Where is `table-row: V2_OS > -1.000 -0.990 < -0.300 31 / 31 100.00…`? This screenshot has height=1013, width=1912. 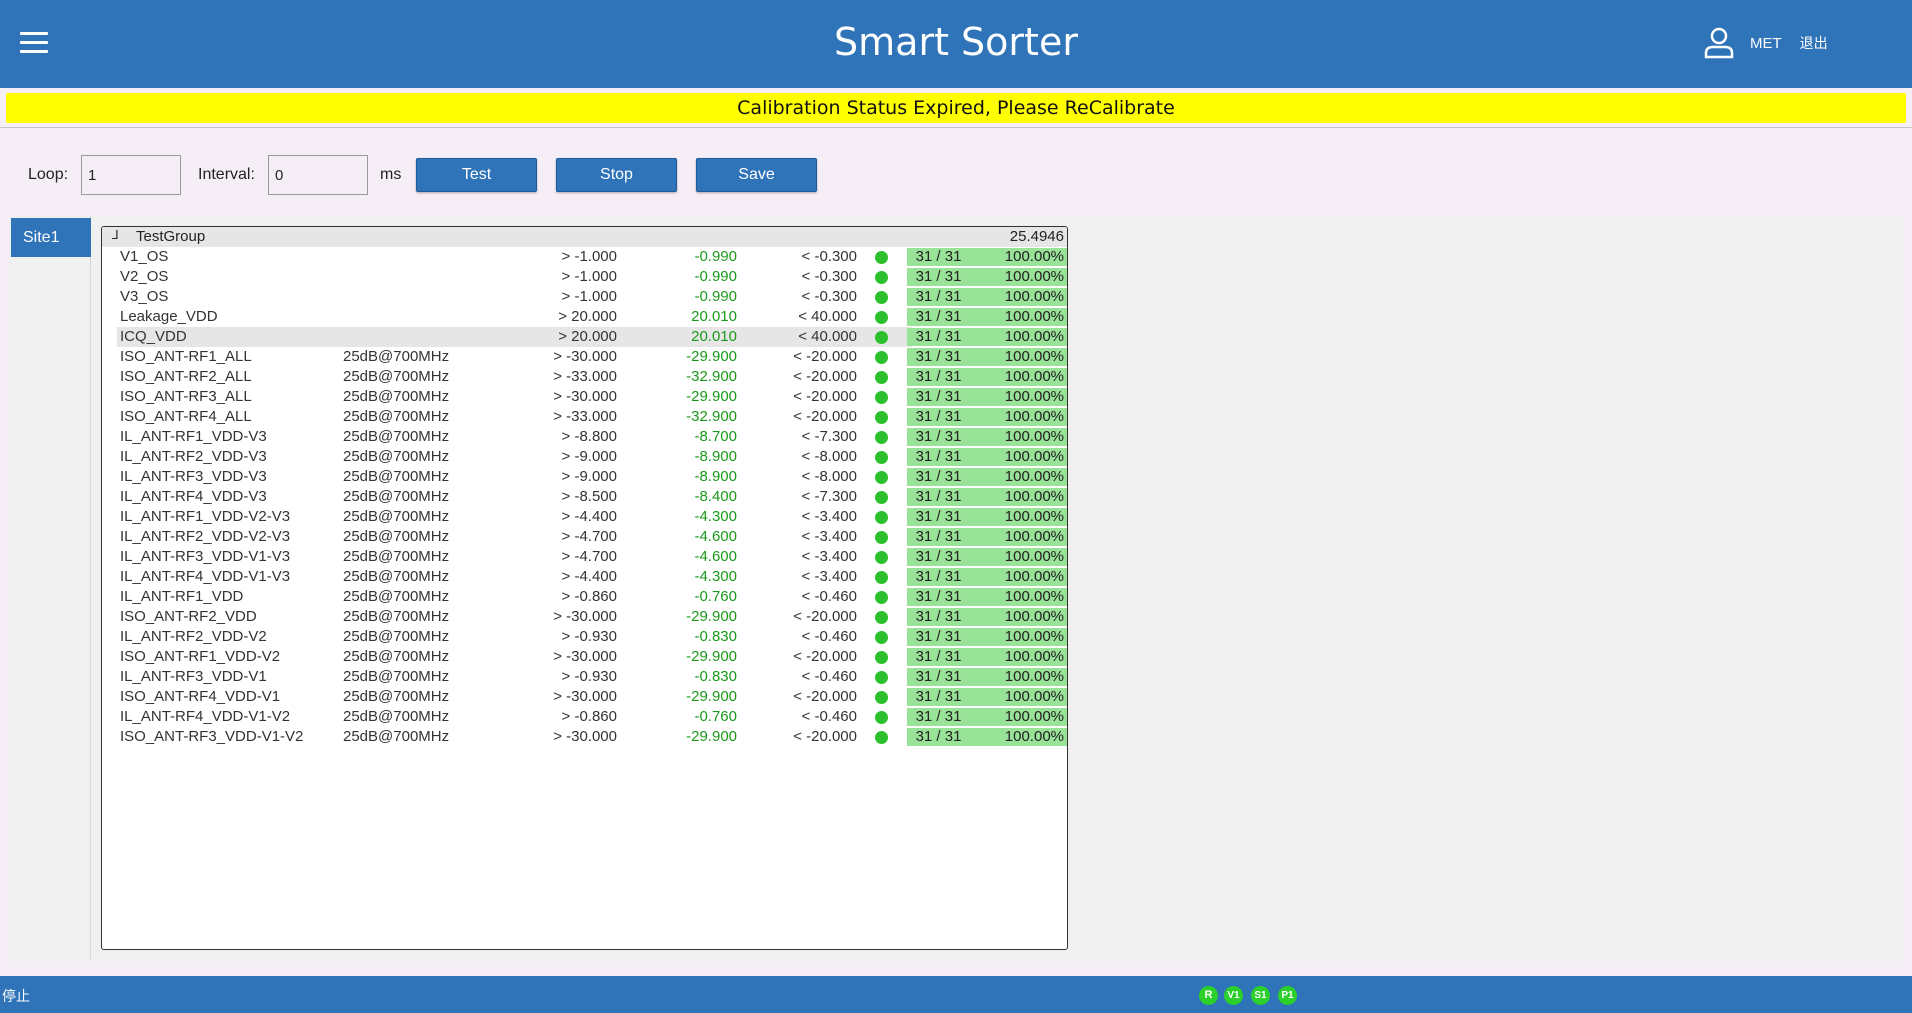 table-row: V2_OS > -1.000 -0.990 < -0.300 31 / 31 100.00… is located at coordinates (584, 277).